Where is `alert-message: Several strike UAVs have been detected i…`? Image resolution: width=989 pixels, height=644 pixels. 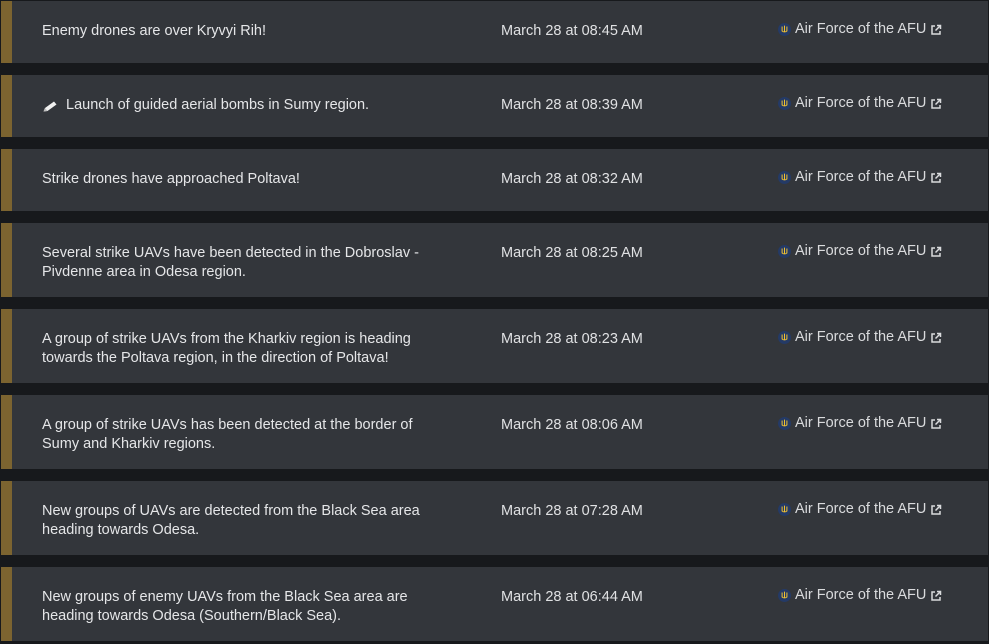
alert-message: Several strike UAVs have been detected i… is located at coordinates (242, 263).